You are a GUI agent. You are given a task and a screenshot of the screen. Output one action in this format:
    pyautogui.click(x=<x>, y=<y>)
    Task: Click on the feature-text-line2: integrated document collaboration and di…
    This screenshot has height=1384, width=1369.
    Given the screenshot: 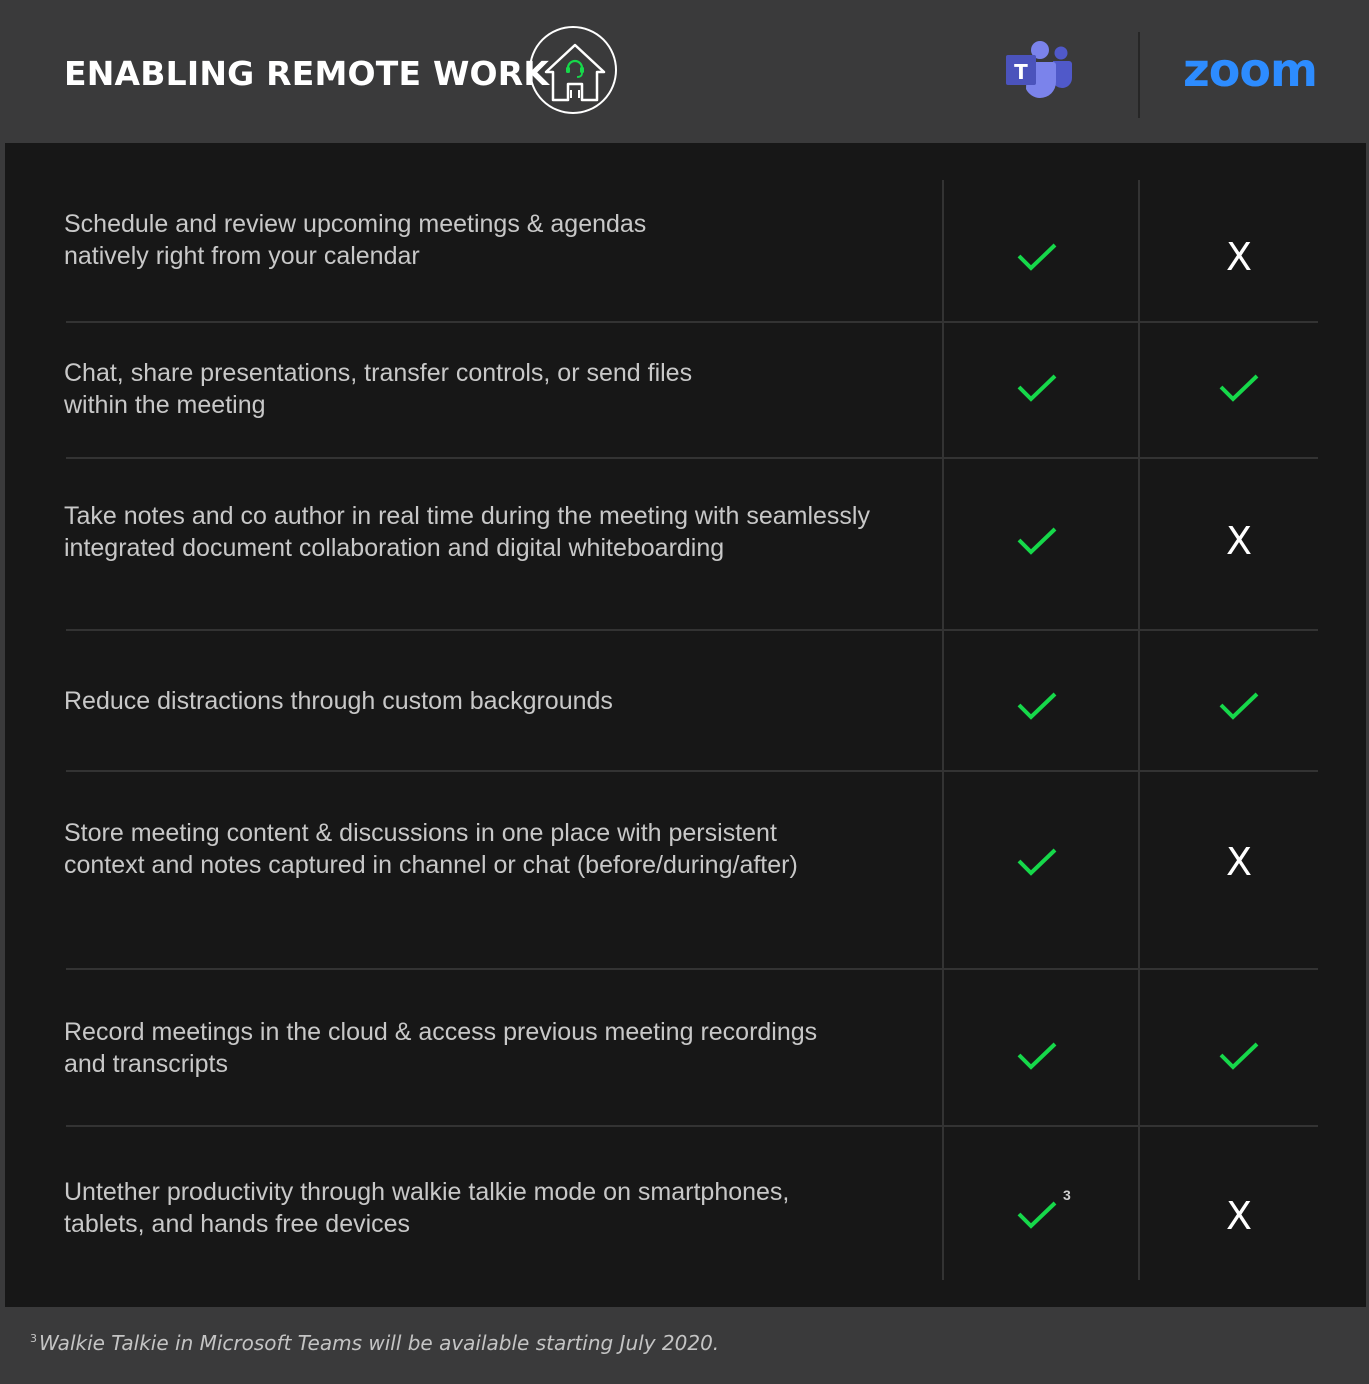 What is the action you would take?
    pyautogui.click(x=394, y=548)
    